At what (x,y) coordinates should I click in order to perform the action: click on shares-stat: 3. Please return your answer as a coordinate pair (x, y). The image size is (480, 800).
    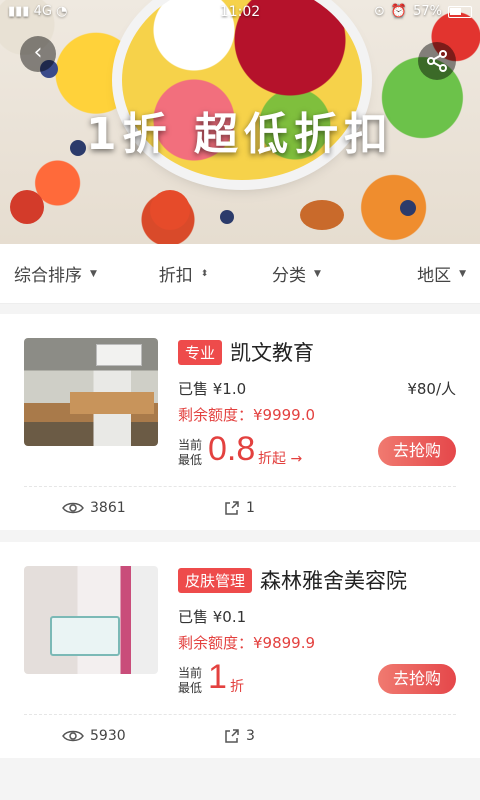
    Looking at the image, I should click on (239, 736).